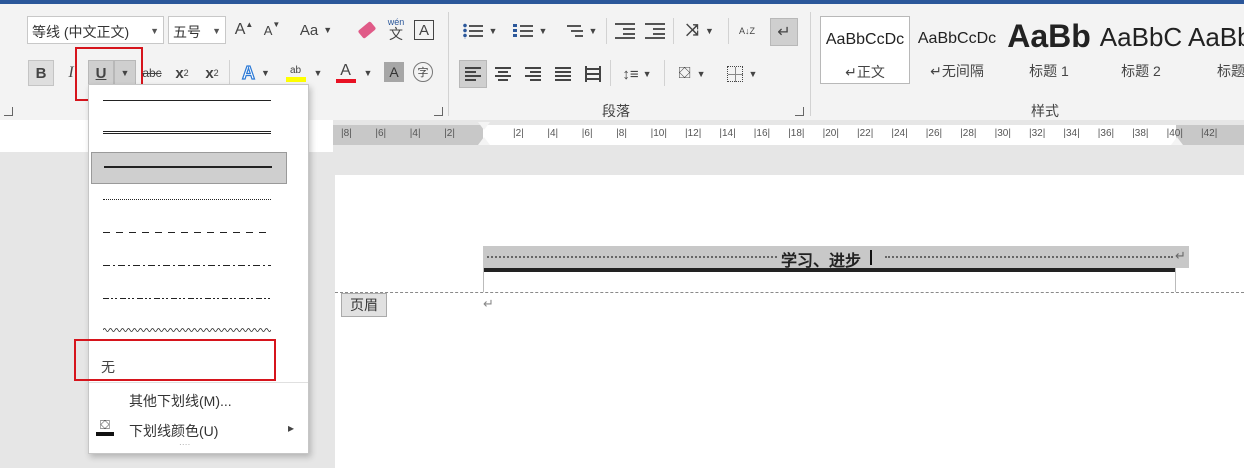 The image size is (1244, 468). I want to click on align-center-button, so click(503, 74).